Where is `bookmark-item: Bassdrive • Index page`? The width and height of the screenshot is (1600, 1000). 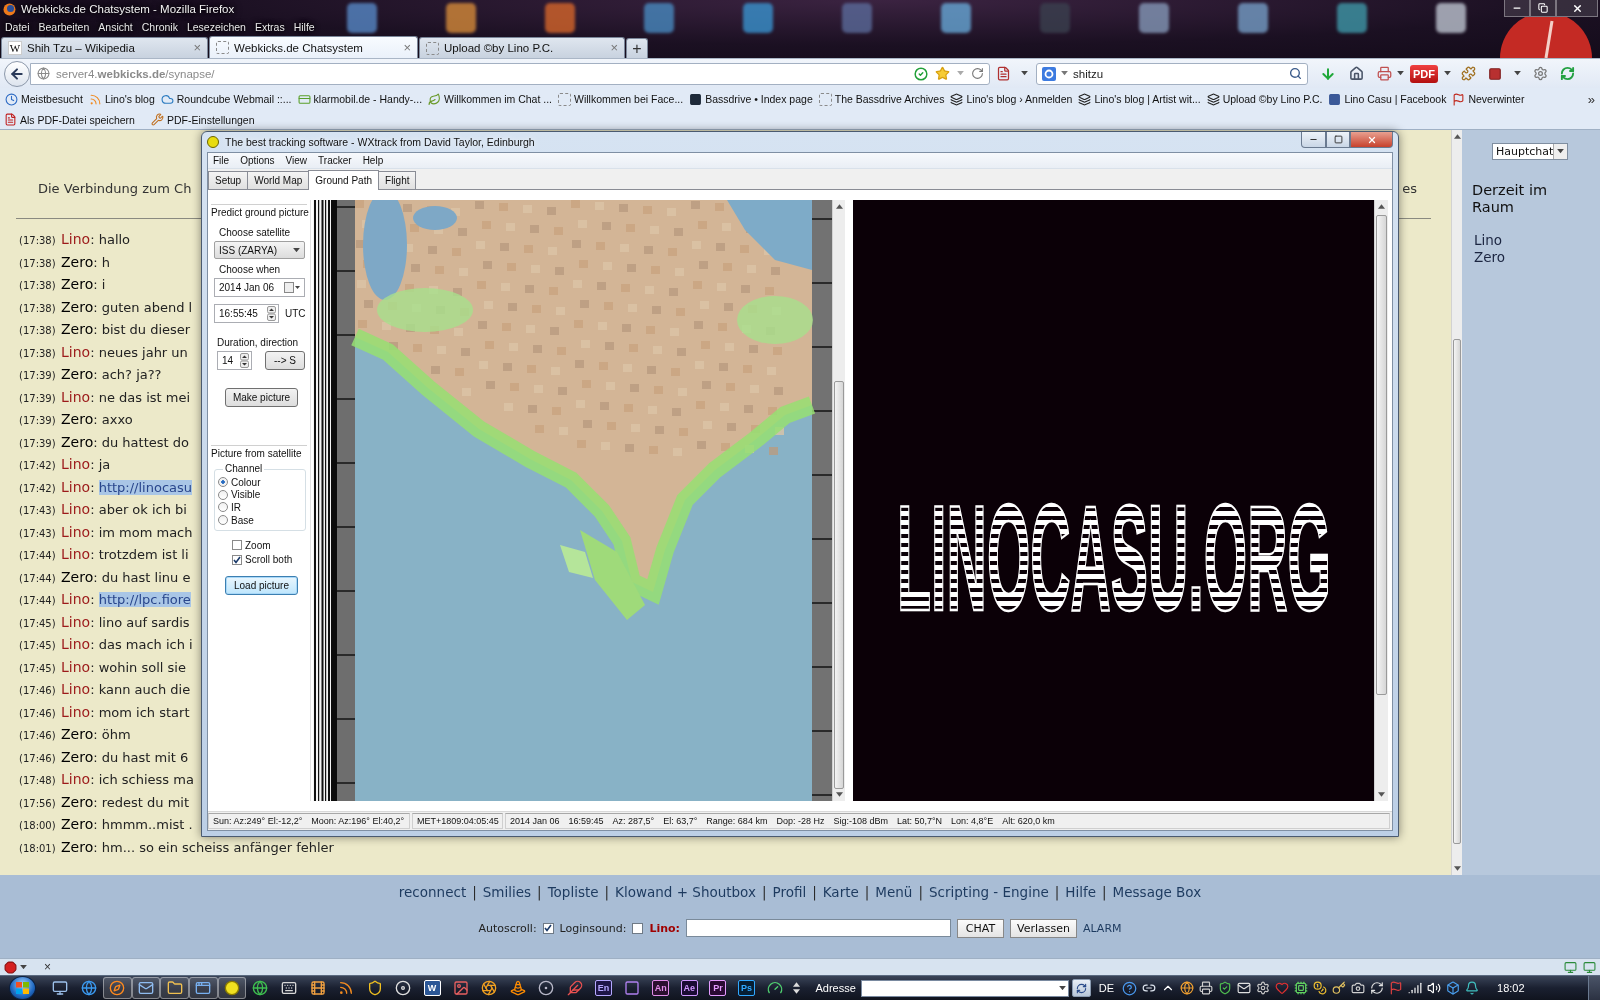 bookmark-item: Bassdrive • Index page is located at coordinates (752, 99).